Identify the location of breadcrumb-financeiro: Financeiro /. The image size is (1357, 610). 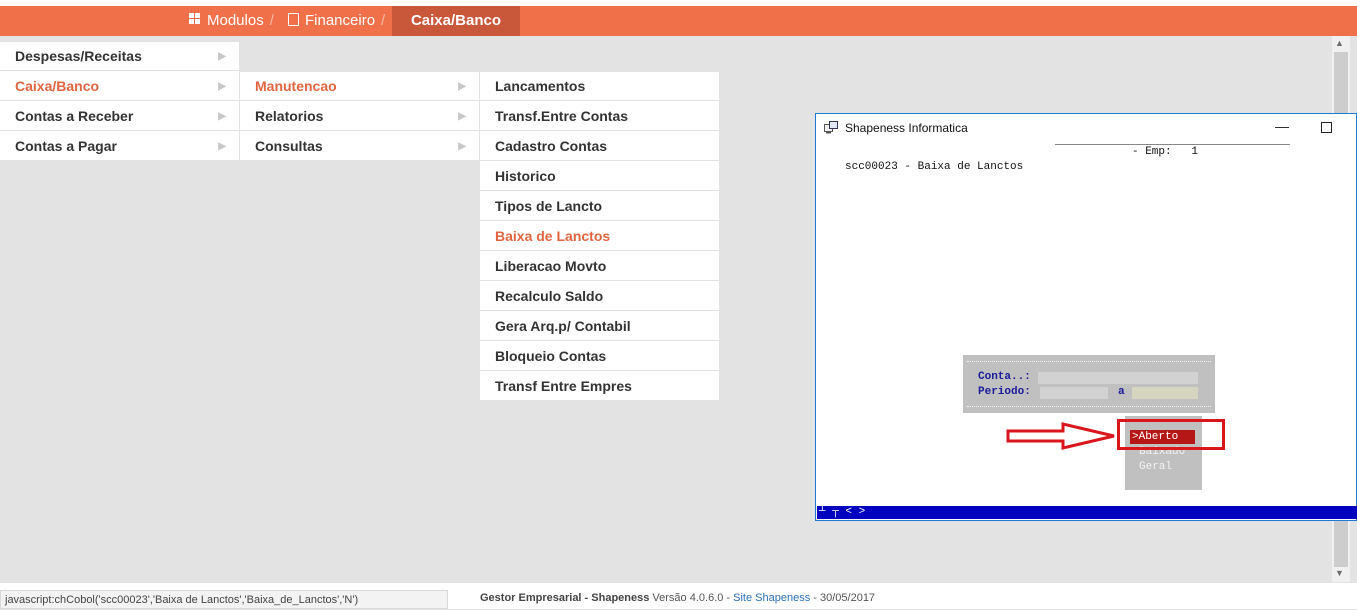
(336, 21).